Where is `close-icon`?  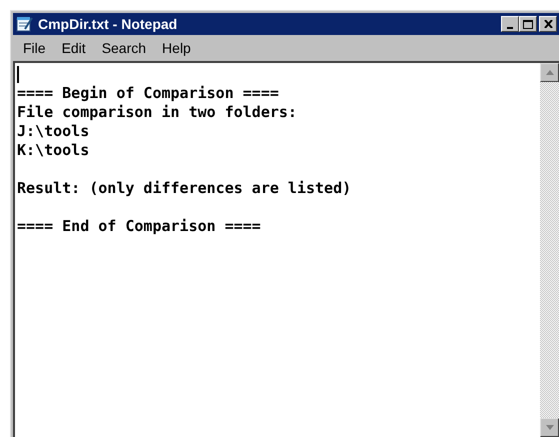 close-icon is located at coordinates (548, 24).